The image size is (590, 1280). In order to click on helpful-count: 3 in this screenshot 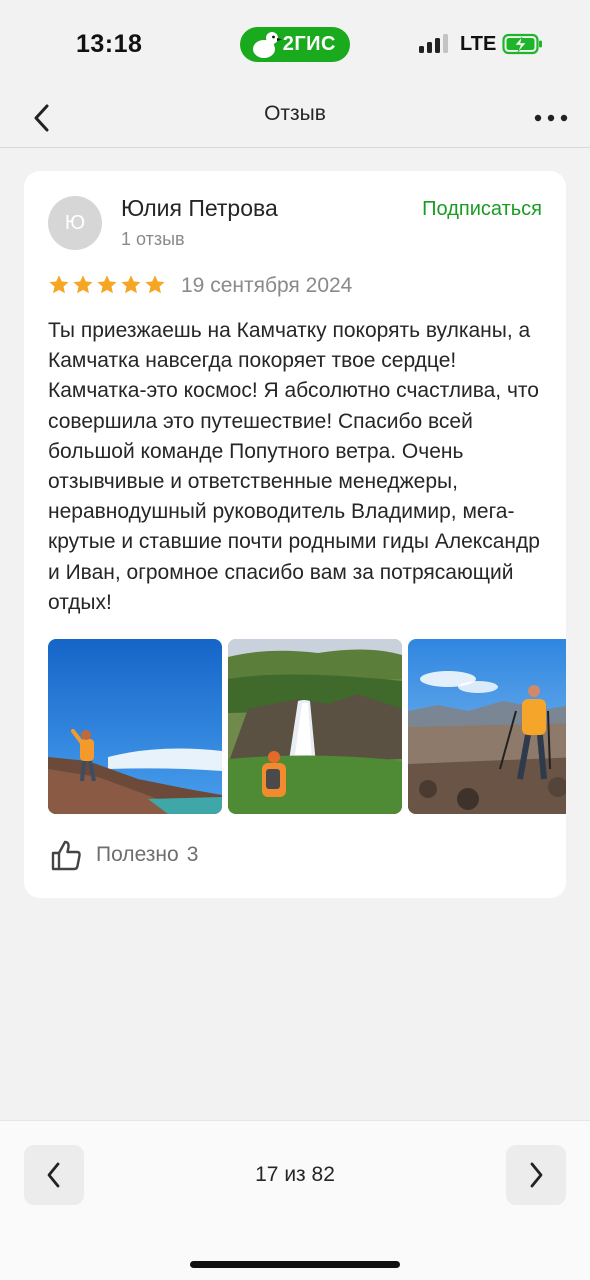, I will do `click(192, 854)`.